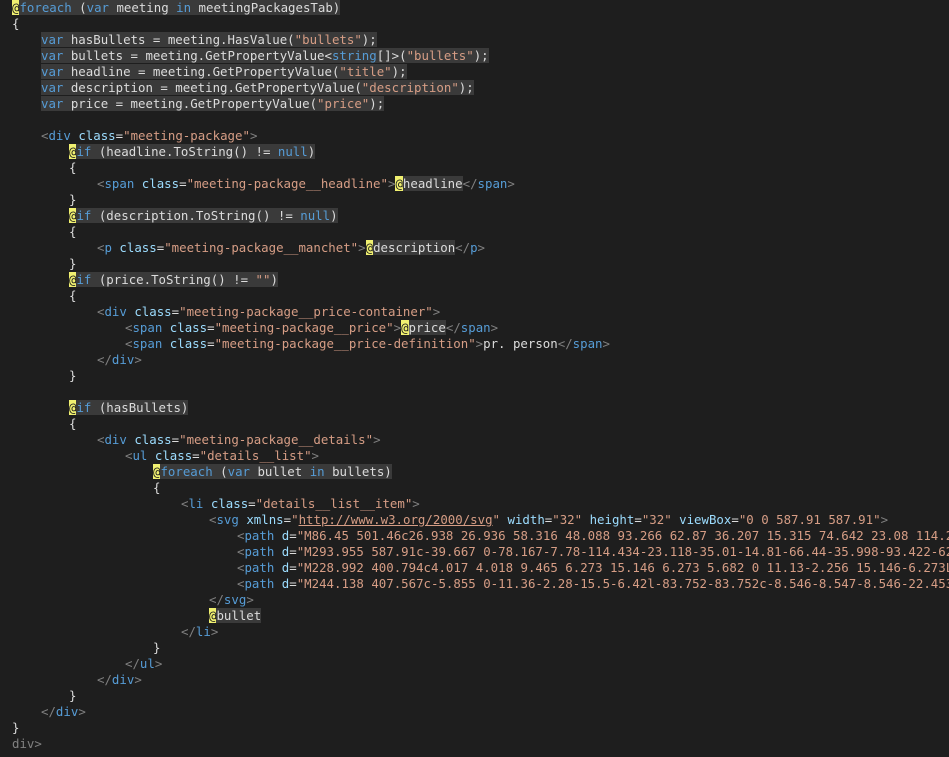  What do you see at coordinates (196, 215) in the screenshot?
I see `code-token: (description.ToString() !=` at bounding box center [196, 215].